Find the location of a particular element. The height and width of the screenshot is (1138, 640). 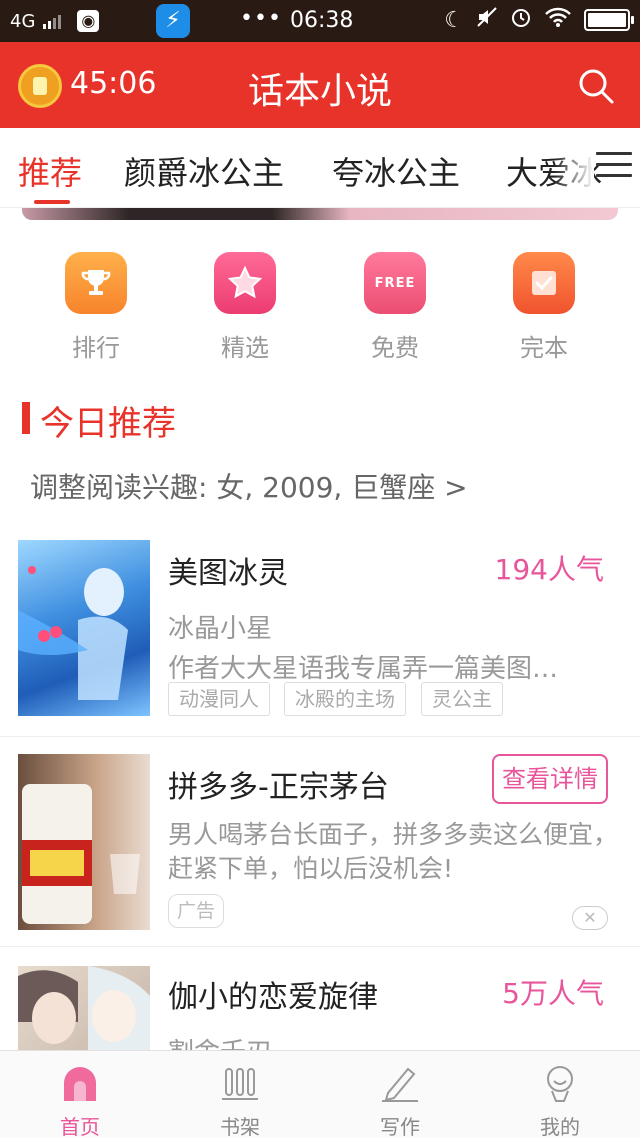

ad-label: 广告 is located at coordinates (196, 911).